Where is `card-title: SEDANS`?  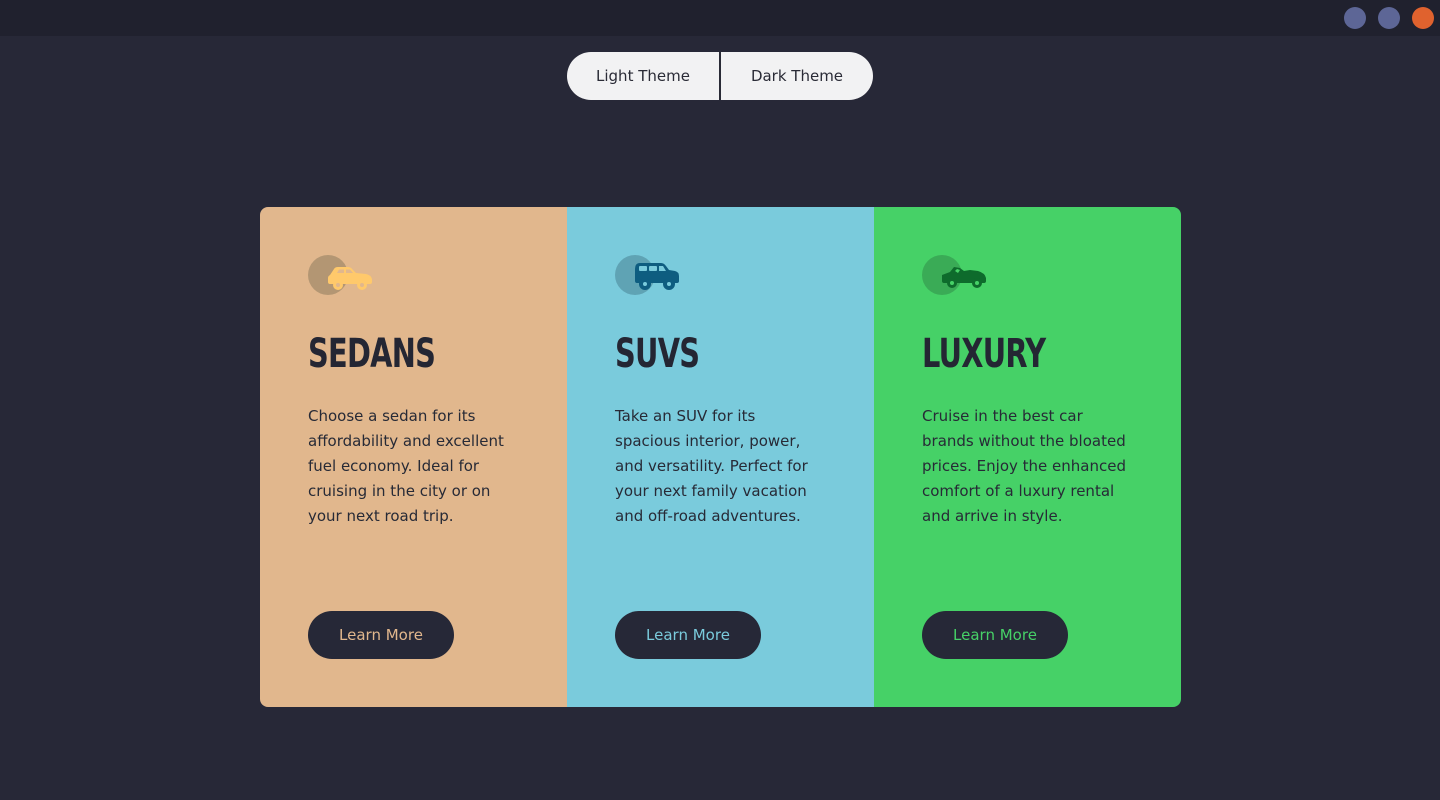 card-title: SEDANS is located at coordinates (372, 354).